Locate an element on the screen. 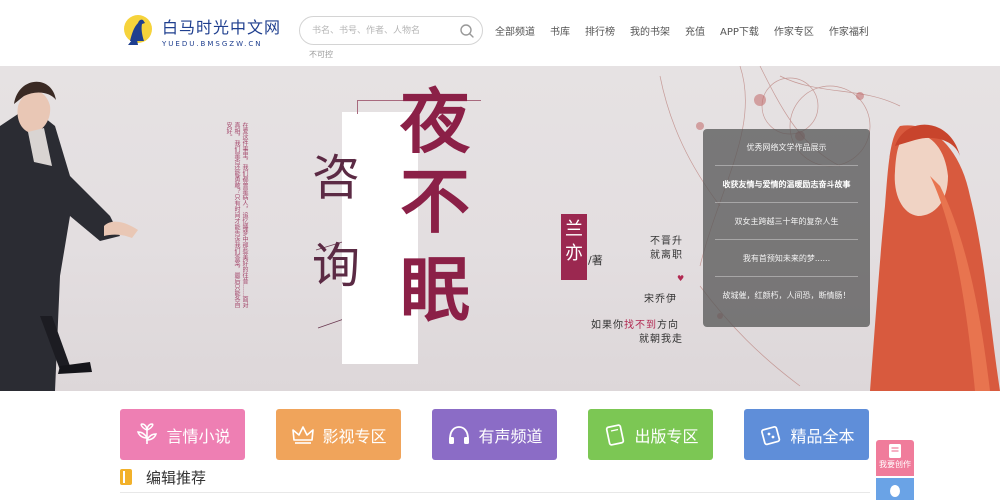 The height and width of the screenshot is (500, 1000). logo-domain: YUEDU.BMSGZW.CN is located at coordinates (212, 44).